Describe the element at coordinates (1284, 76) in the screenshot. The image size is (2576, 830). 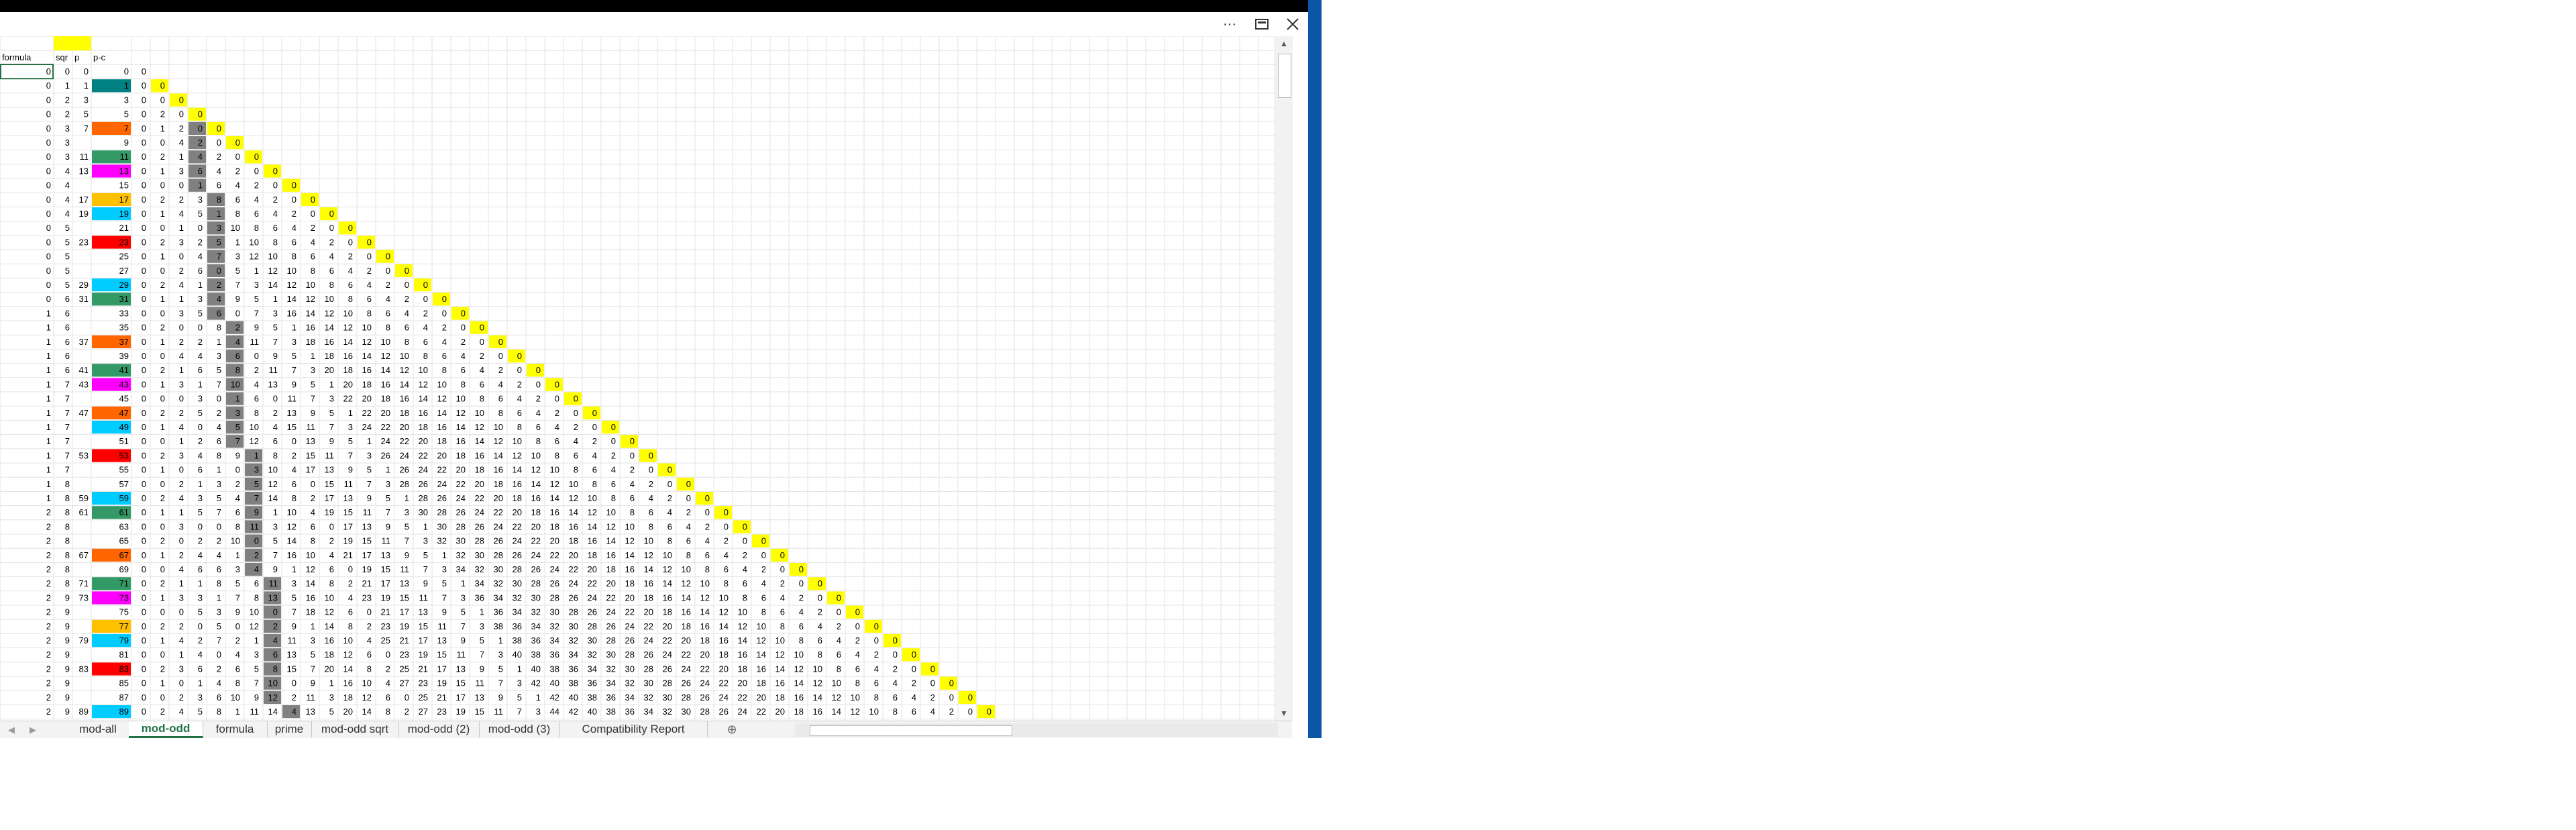
I see `vertical-scroll-thumb` at that location.